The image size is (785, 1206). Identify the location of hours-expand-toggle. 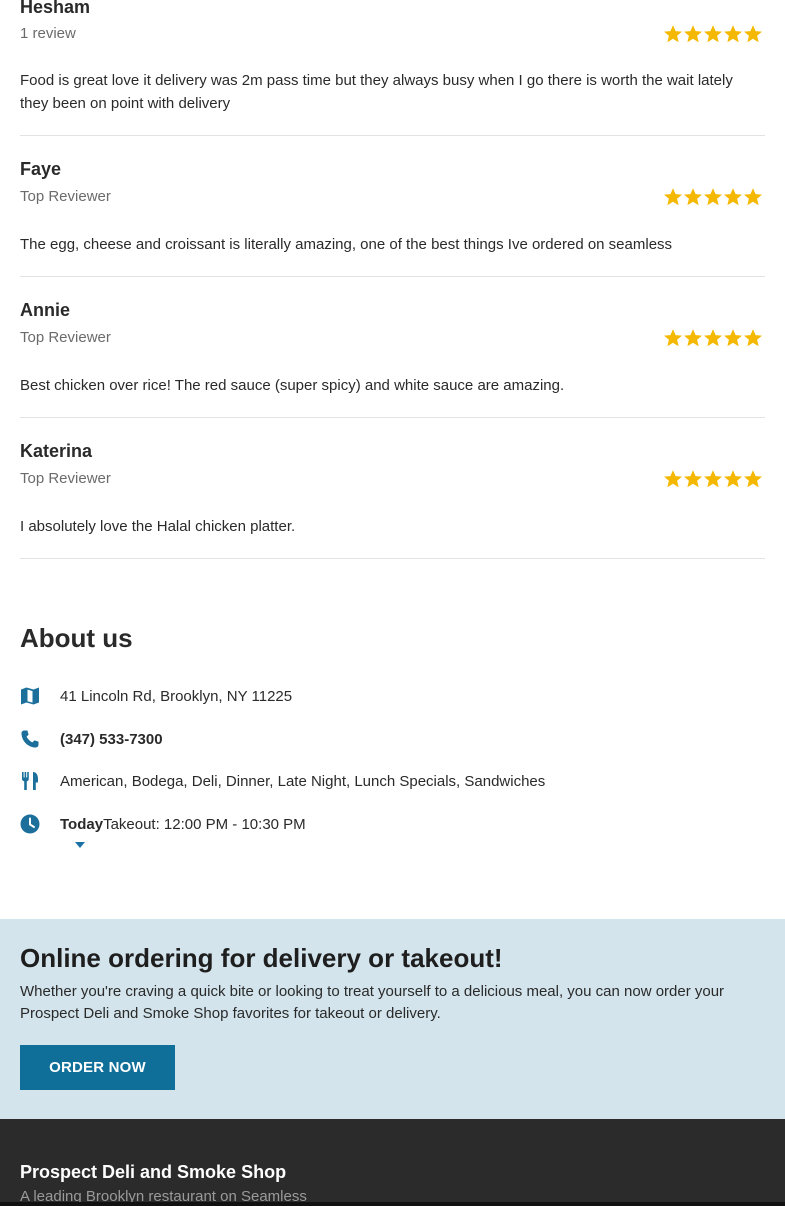
(80, 845).